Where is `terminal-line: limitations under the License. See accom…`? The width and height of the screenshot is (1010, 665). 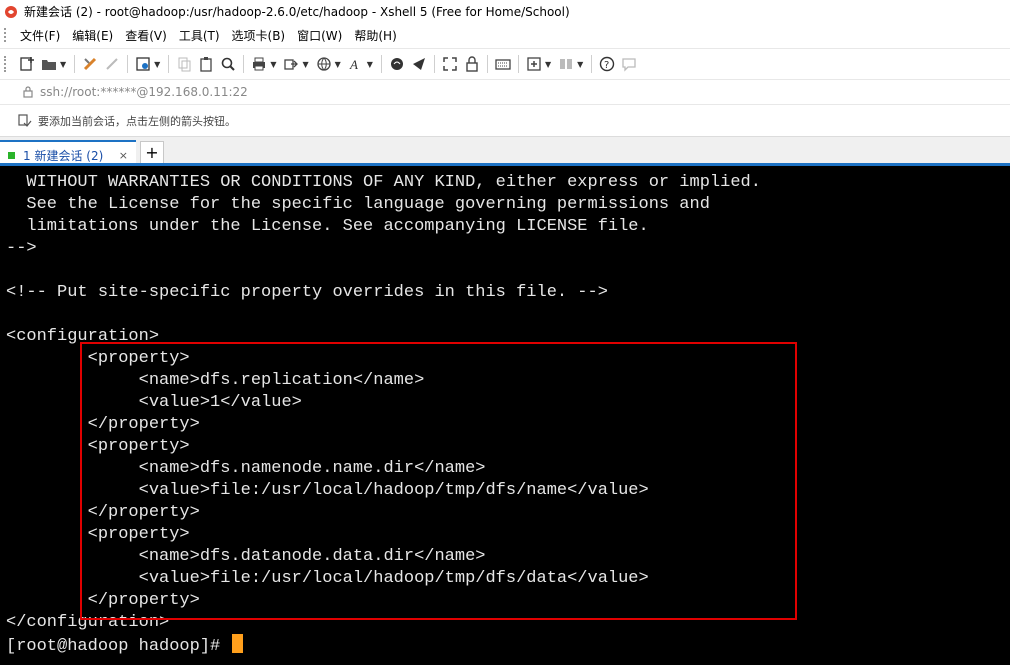
terminal-line: limitations under the License. See accom… is located at coordinates (327, 226).